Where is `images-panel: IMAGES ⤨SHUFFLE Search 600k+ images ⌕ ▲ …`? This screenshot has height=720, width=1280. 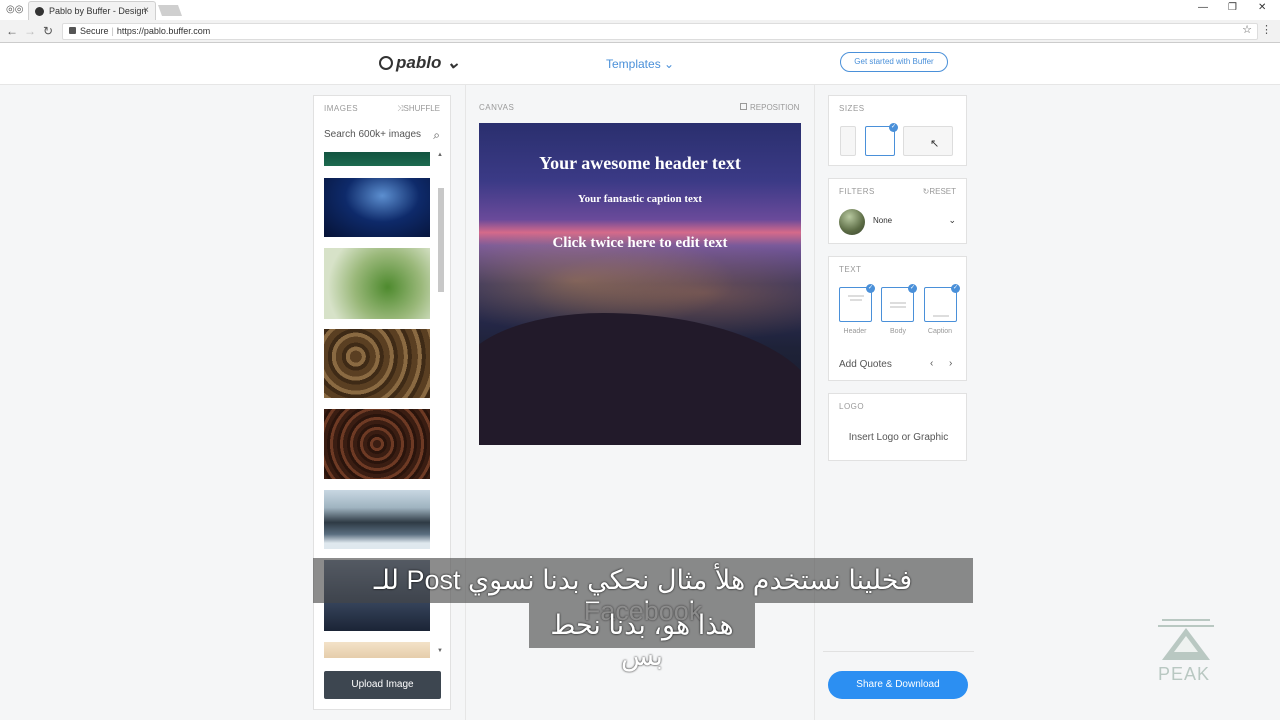 images-panel: IMAGES ⤨SHUFFLE Search 600k+ images ⌕ ▲ … is located at coordinates (382, 402).